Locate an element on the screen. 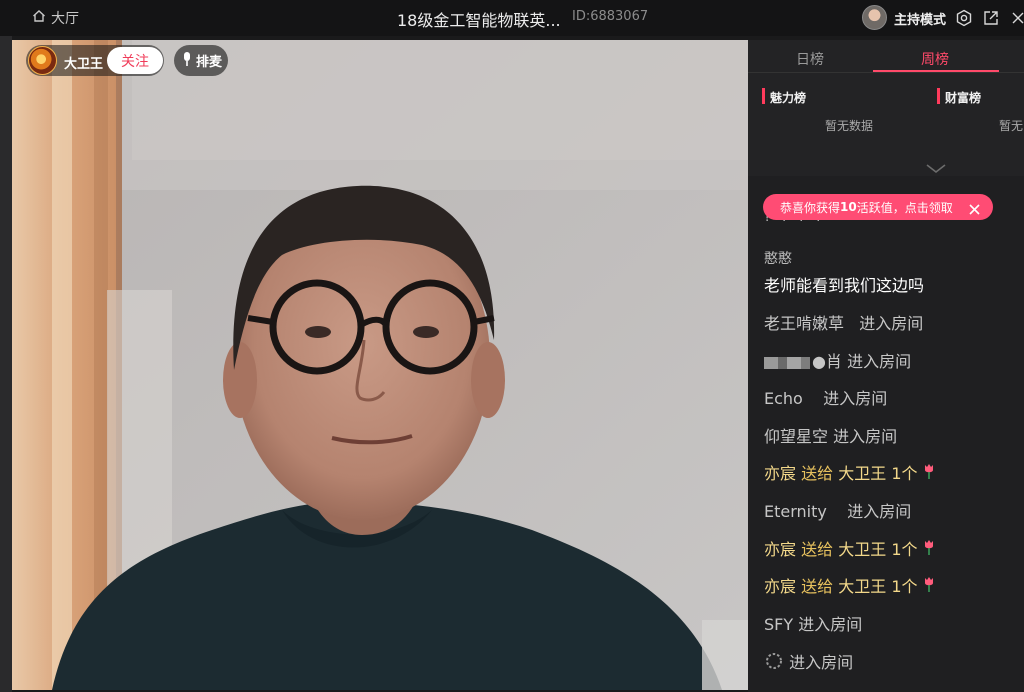 The width and height of the screenshot is (1024, 692). chat-entry-row: ●肖 进入房间 is located at coordinates (837, 360).